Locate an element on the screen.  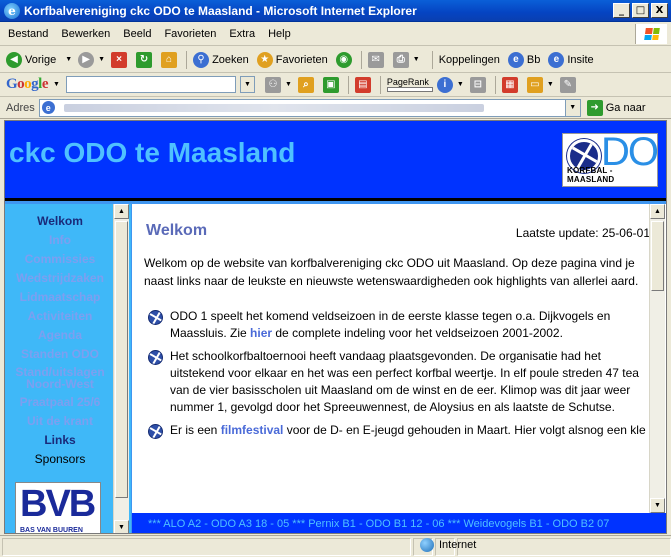
address-label: Adres is located at coordinates (20, 107).